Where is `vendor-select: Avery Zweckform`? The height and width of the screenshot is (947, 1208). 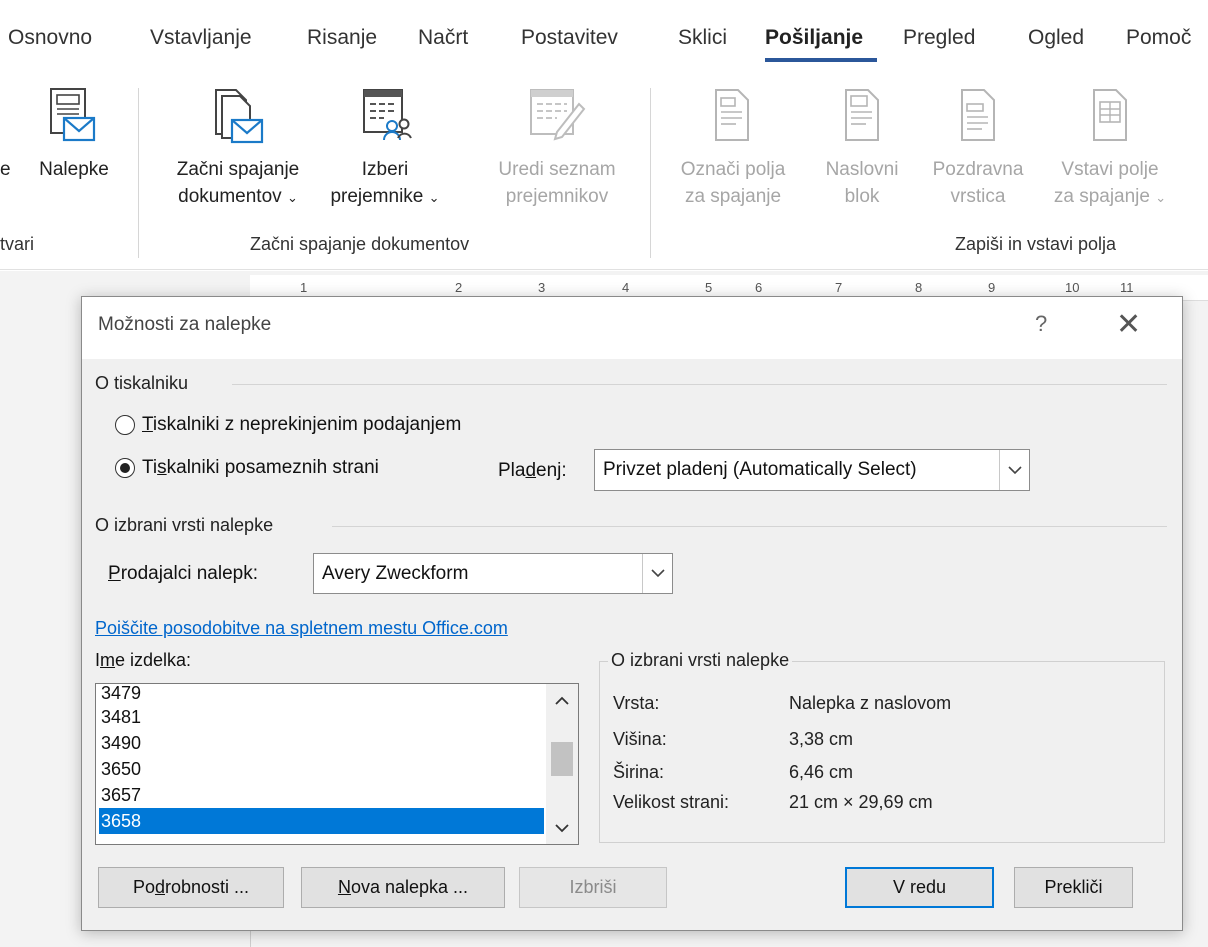
vendor-select: Avery Zweckform is located at coordinates (493, 573).